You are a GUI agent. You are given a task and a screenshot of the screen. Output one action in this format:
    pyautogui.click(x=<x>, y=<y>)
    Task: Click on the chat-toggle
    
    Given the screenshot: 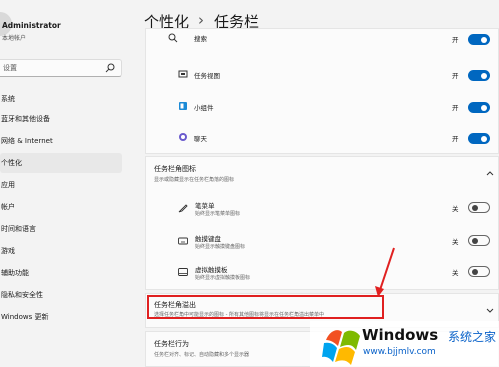 What is the action you would take?
    pyautogui.click(x=479, y=138)
    